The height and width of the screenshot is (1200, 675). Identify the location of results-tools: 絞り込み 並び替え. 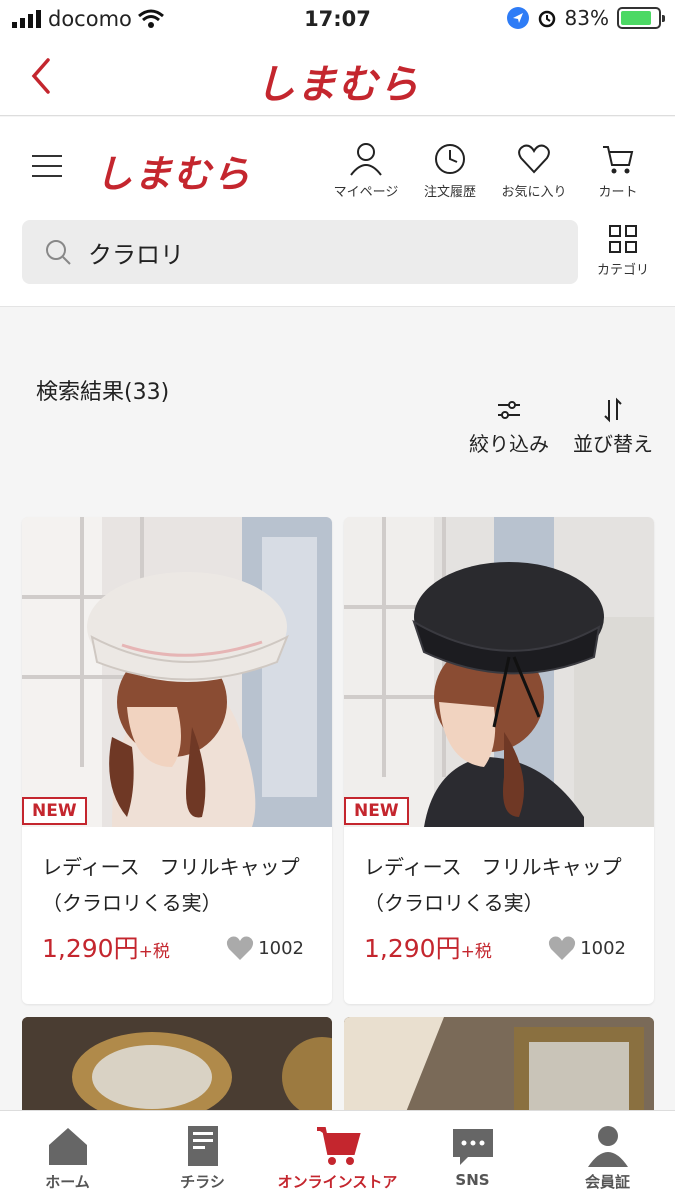
(561, 426).